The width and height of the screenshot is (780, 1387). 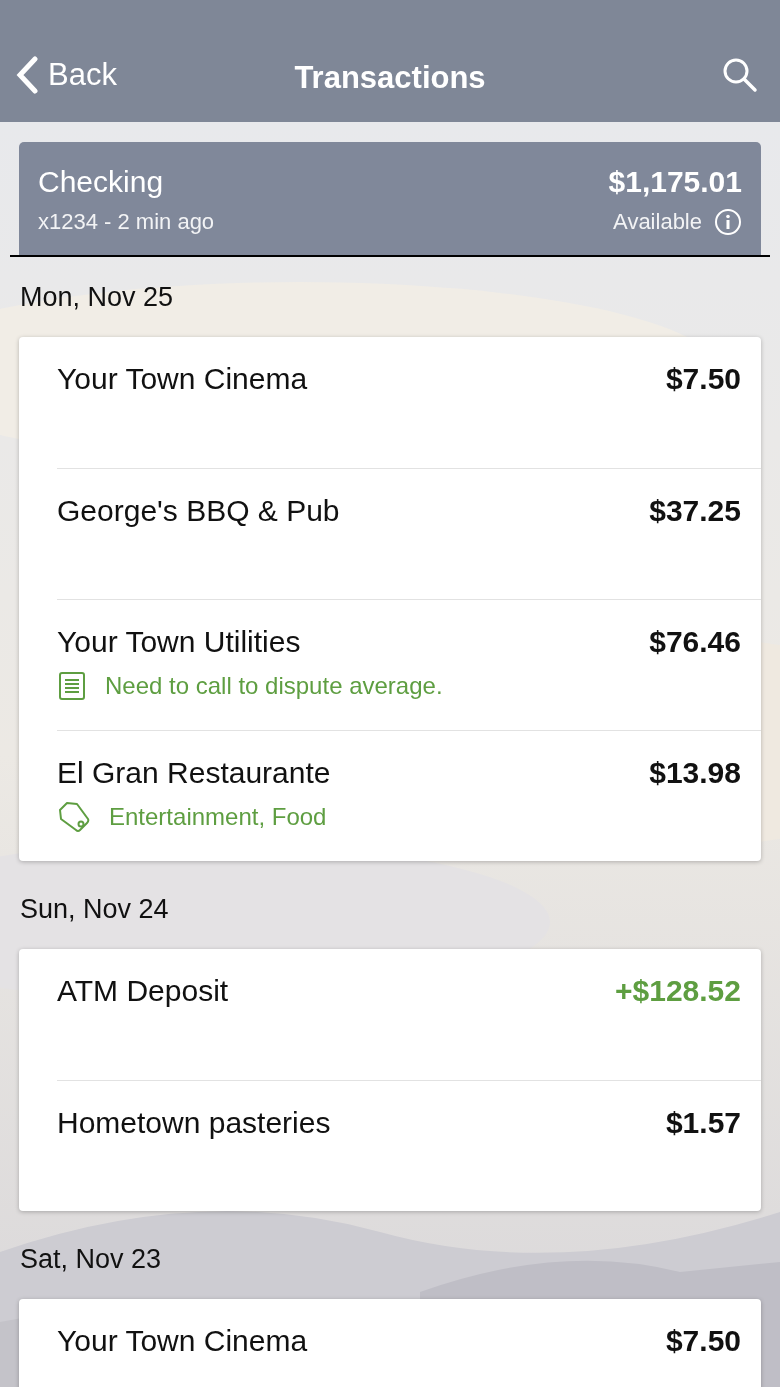 I want to click on tag-list: Entertainment, Food, so click(x=218, y=817).